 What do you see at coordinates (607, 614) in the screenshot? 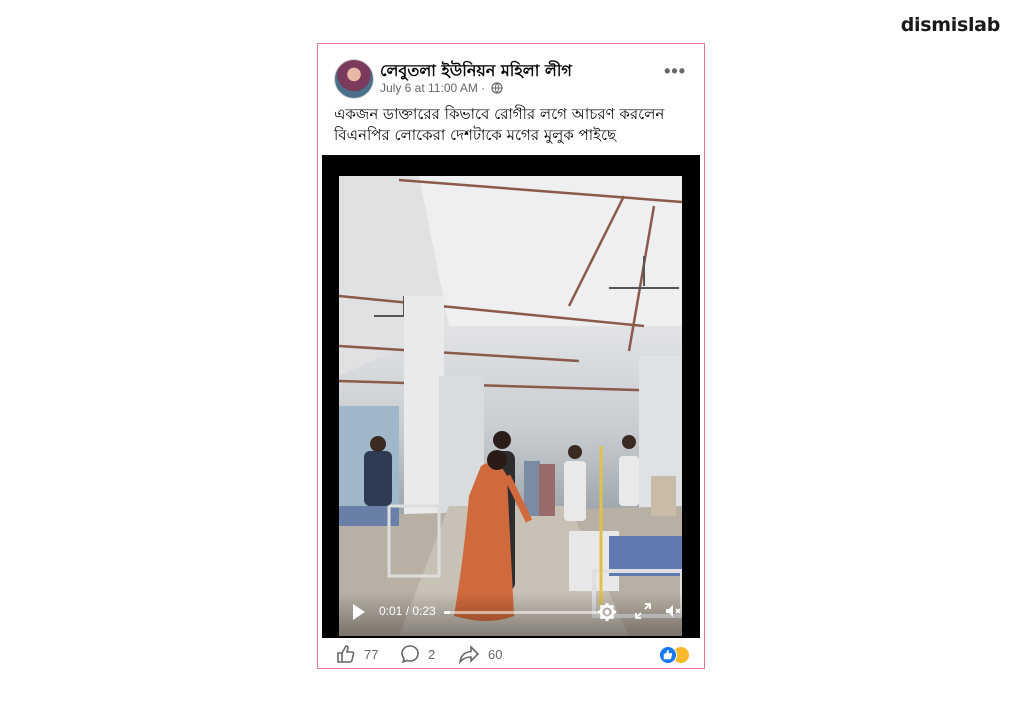
I see `settings-icon` at bounding box center [607, 614].